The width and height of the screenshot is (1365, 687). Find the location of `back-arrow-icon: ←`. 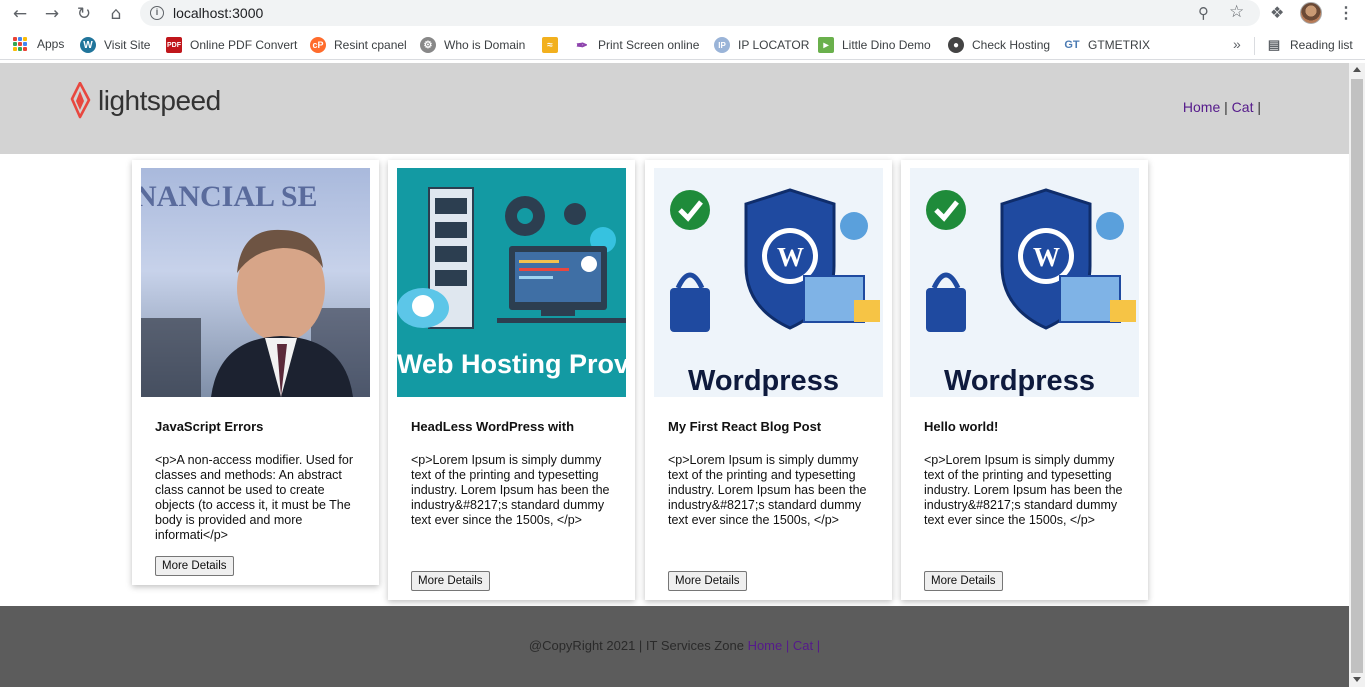

back-arrow-icon: ← is located at coordinates (20, 14).